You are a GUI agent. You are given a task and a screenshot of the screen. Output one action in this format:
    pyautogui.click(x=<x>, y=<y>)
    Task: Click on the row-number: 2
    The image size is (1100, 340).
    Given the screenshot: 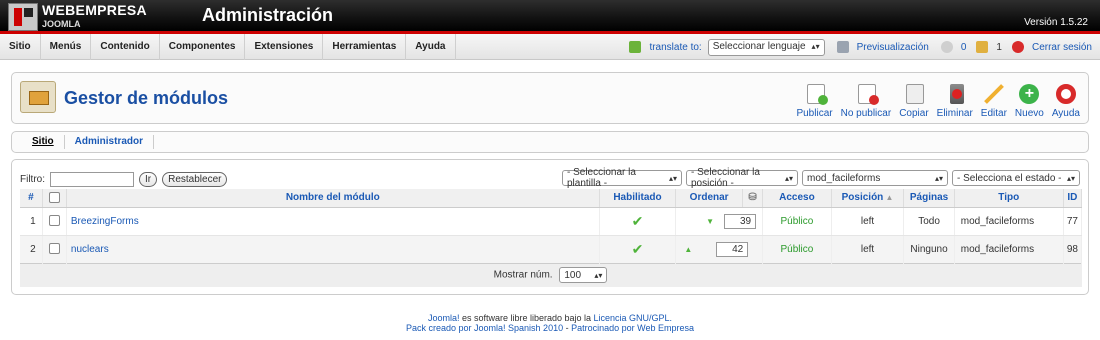 What is the action you would take?
    pyautogui.click(x=31, y=249)
    